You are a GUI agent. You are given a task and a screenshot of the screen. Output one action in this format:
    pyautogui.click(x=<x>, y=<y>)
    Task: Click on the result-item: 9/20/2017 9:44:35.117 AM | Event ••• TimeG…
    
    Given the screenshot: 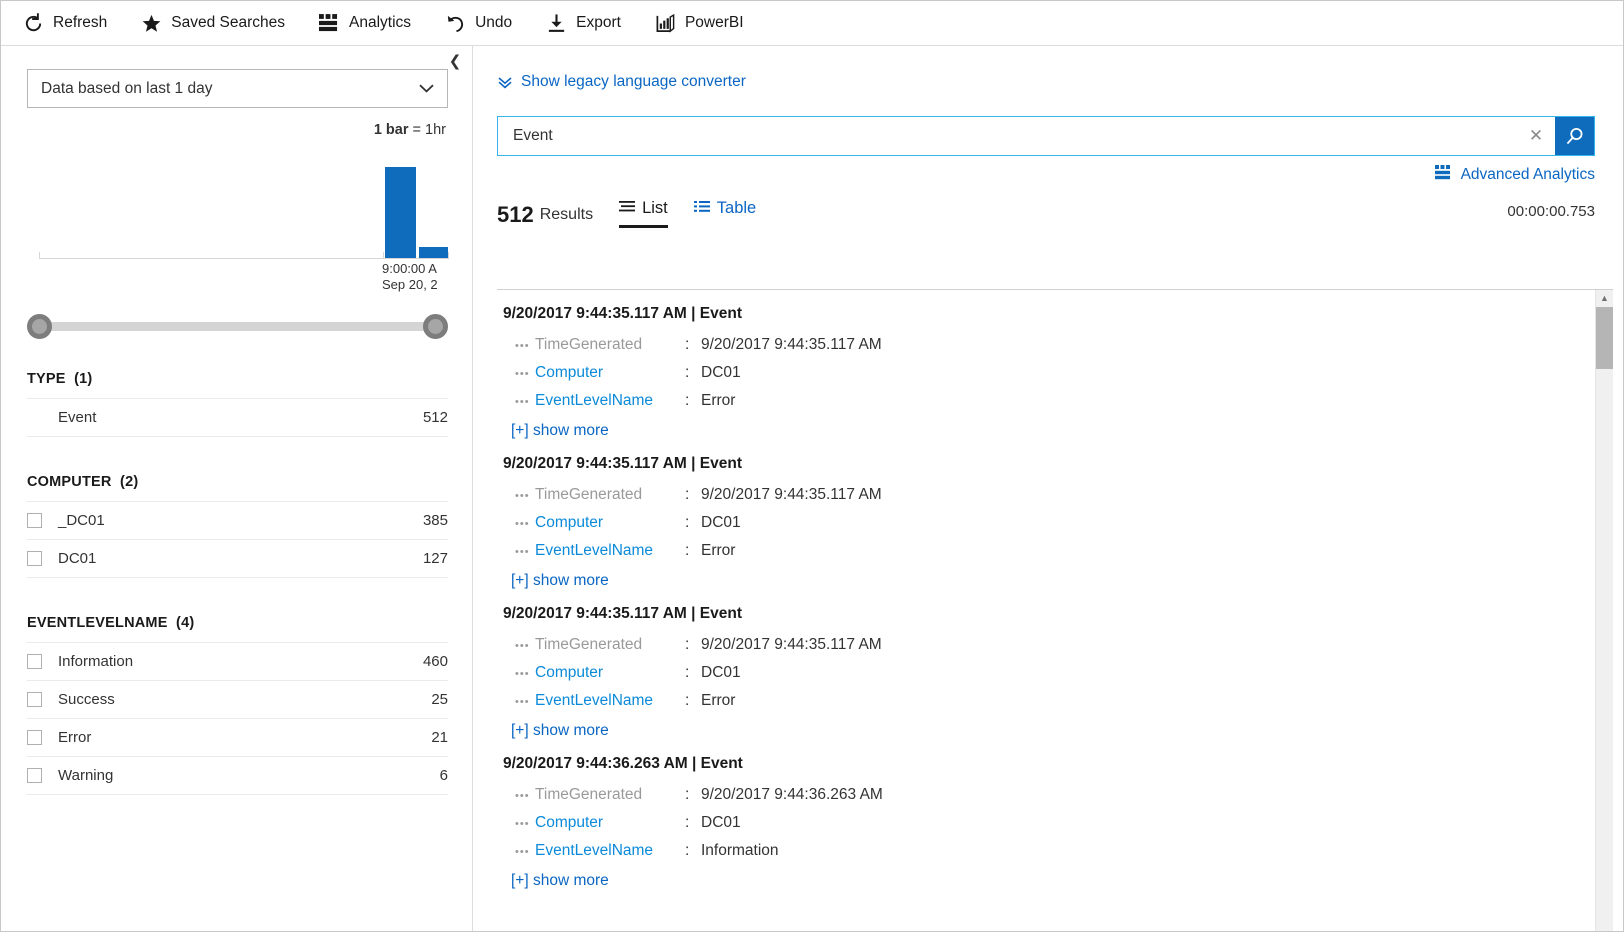 What is the action you would take?
    pyautogui.click(x=1044, y=672)
    